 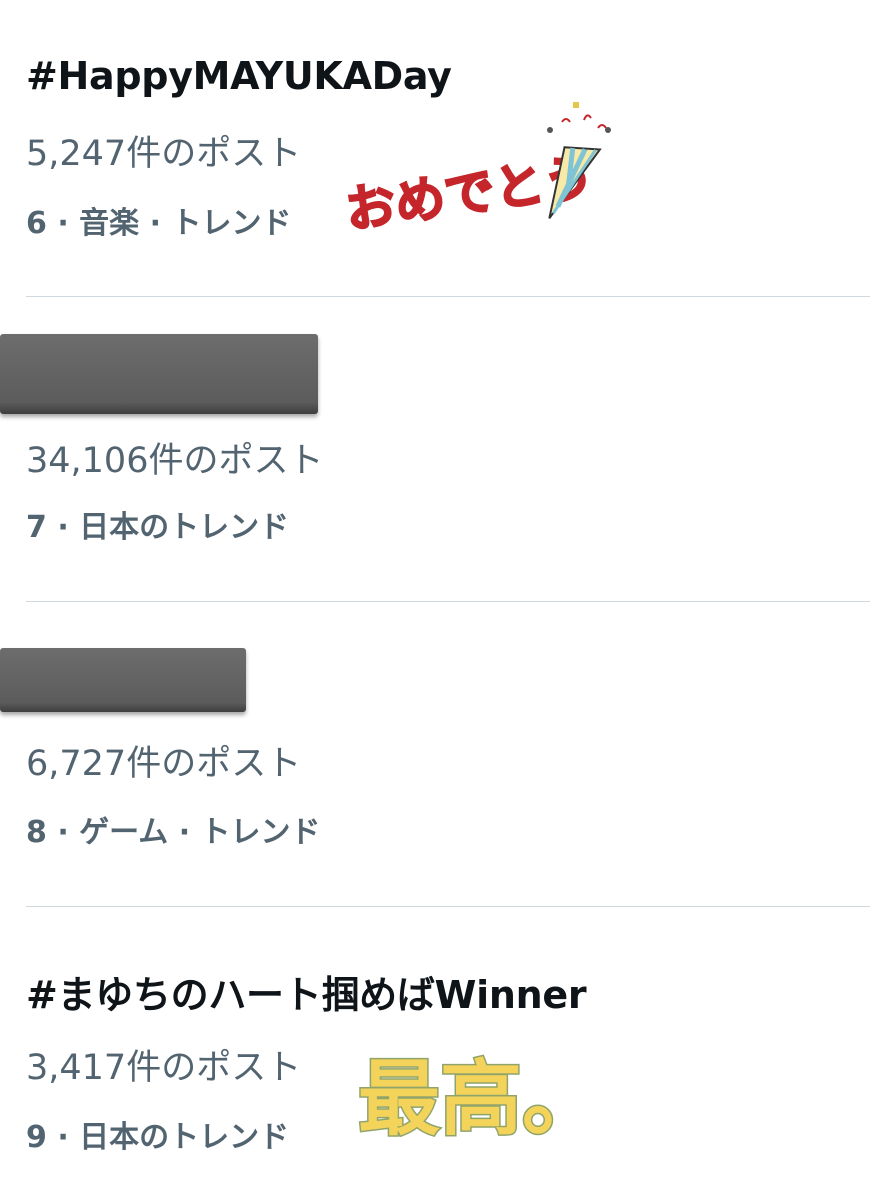 I want to click on omedetou-sticker-icon: おめでとう, so click(x=476, y=166).